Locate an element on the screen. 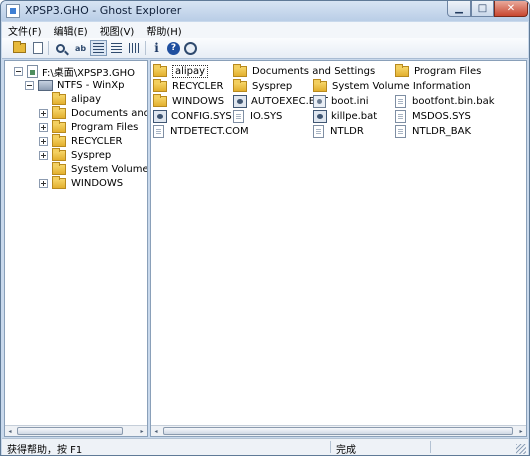  details-view-button is located at coordinates (116, 48).